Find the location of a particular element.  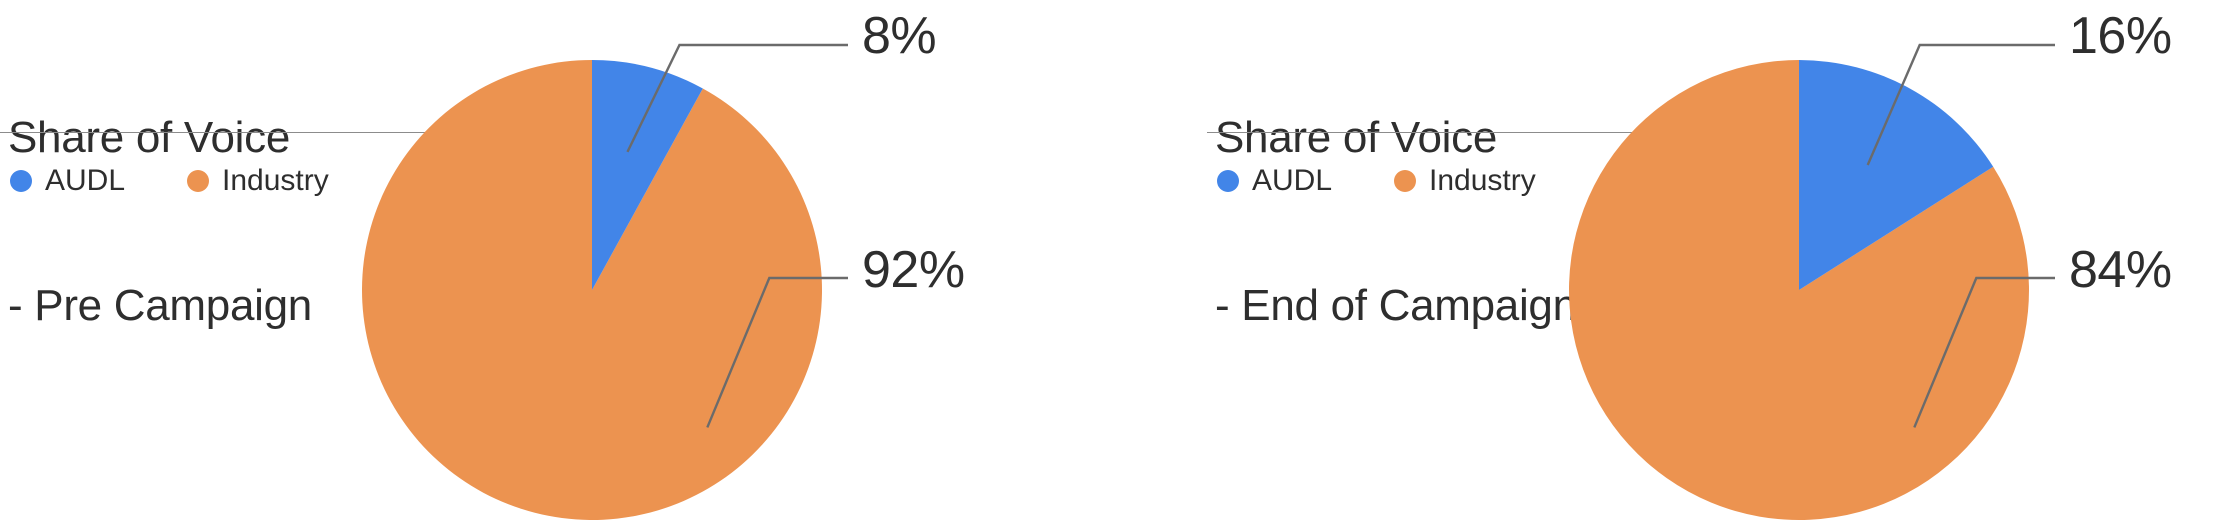

value-label-audl: 16% is located at coordinates (2120, 36).